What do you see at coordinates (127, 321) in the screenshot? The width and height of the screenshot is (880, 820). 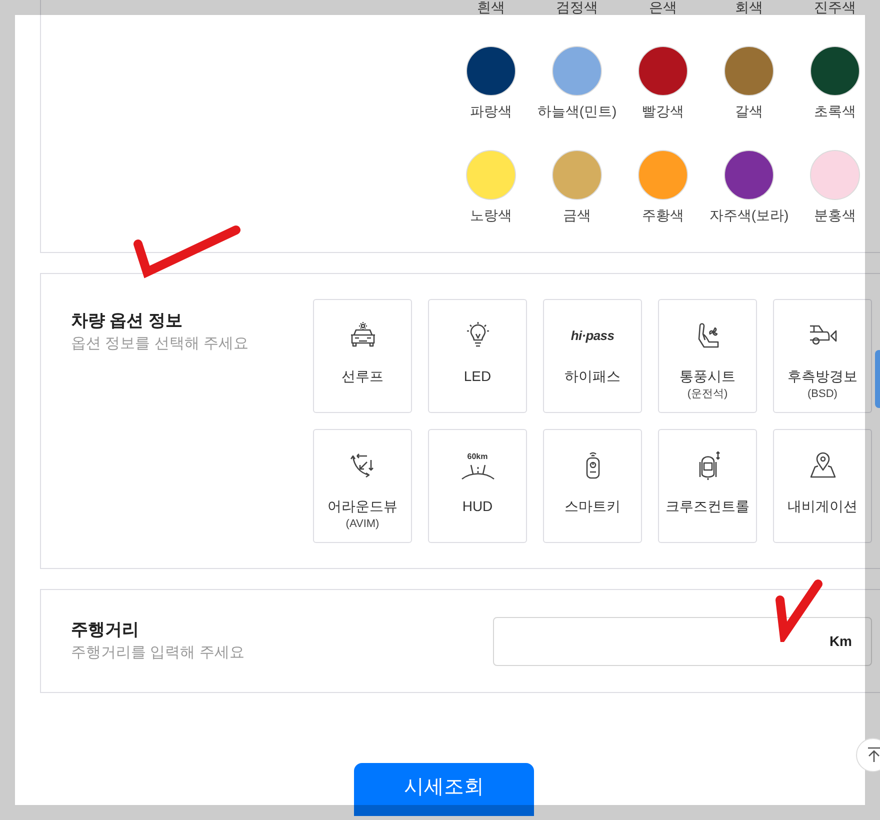 I see `section-title: 차량 옵션 정보` at bounding box center [127, 321].